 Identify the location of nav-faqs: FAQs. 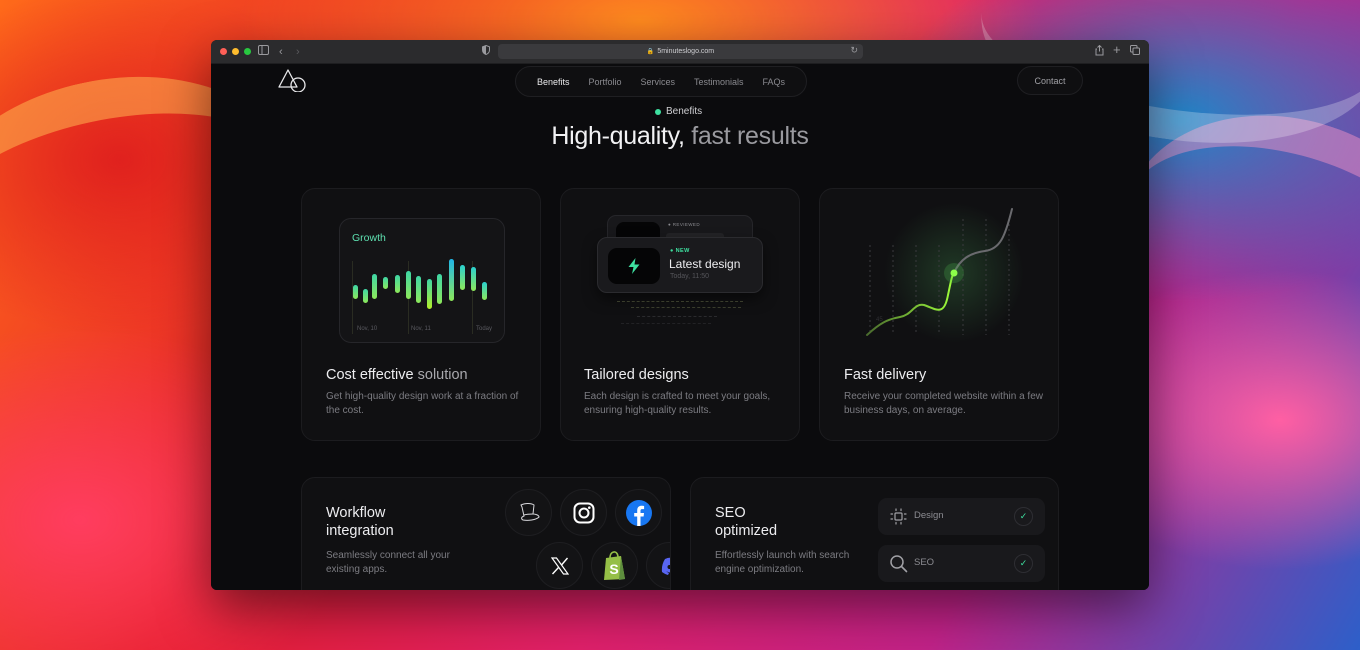
(774, 82).